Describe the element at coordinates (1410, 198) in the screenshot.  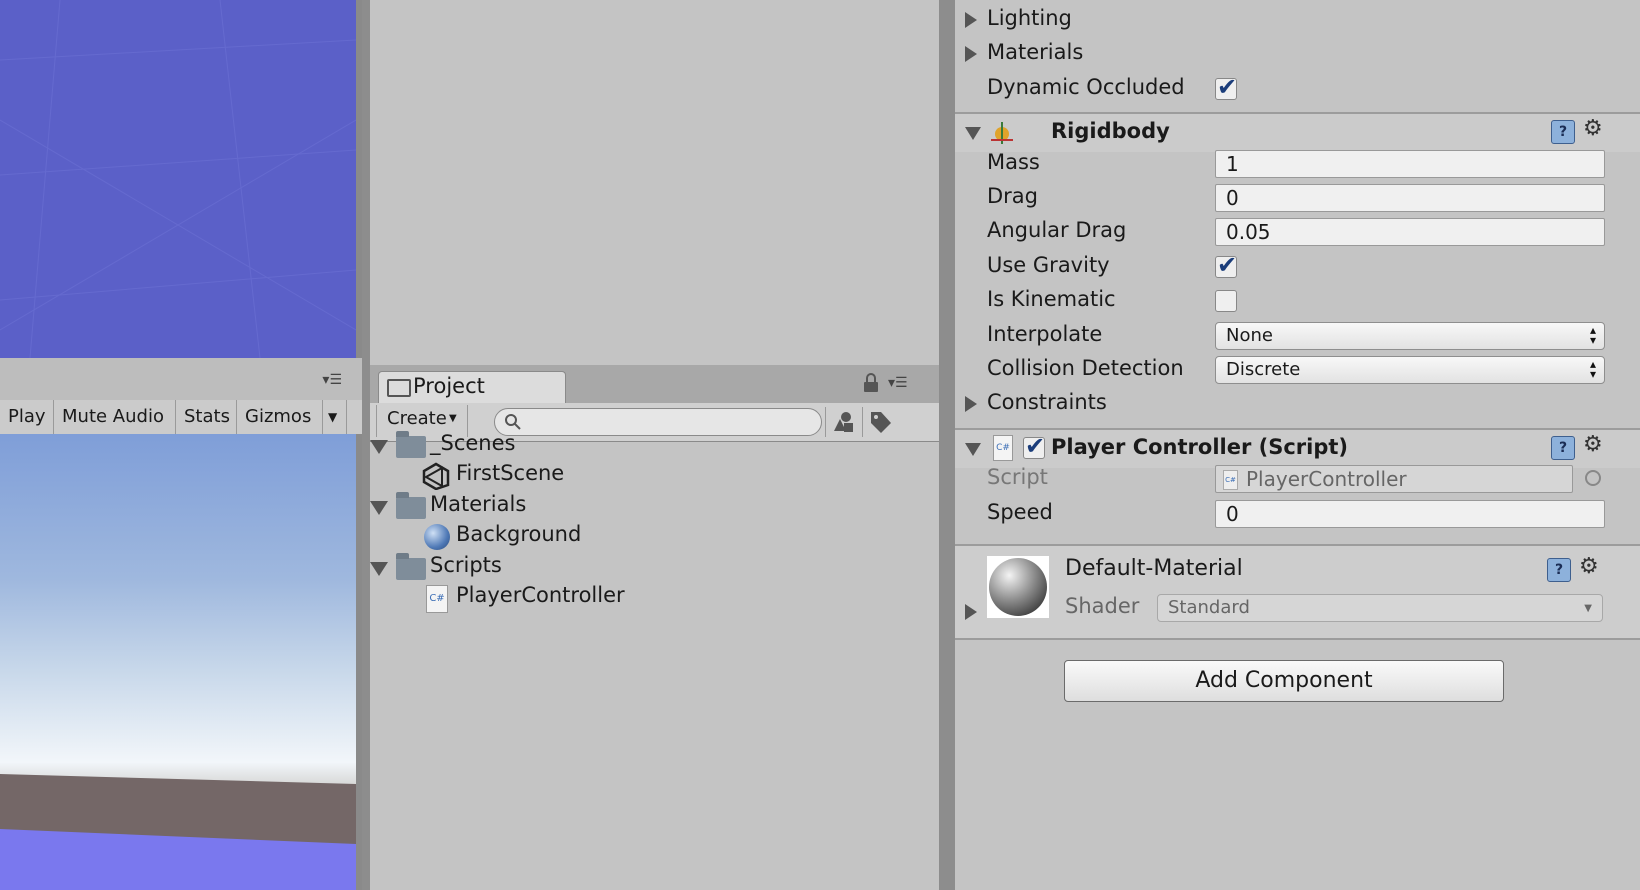
I see `drag-field: 0` at that location.